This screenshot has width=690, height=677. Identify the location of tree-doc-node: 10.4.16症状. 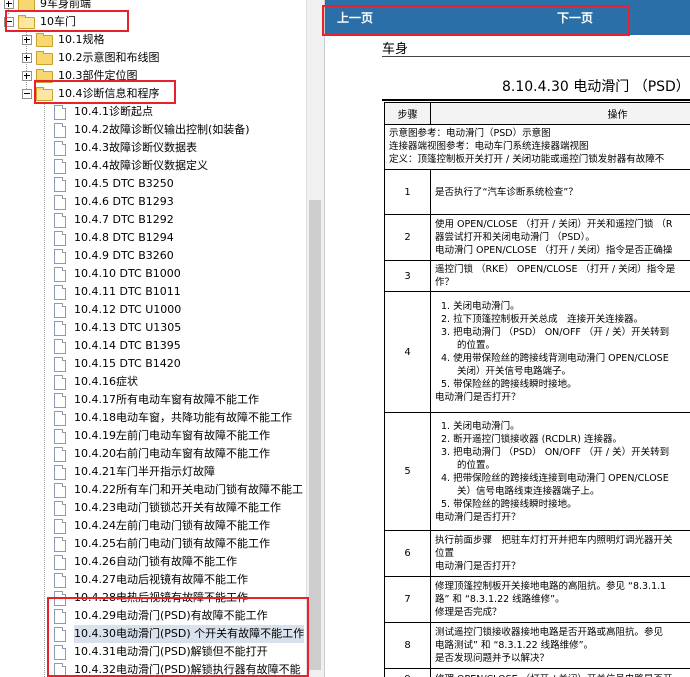
(153, 382).